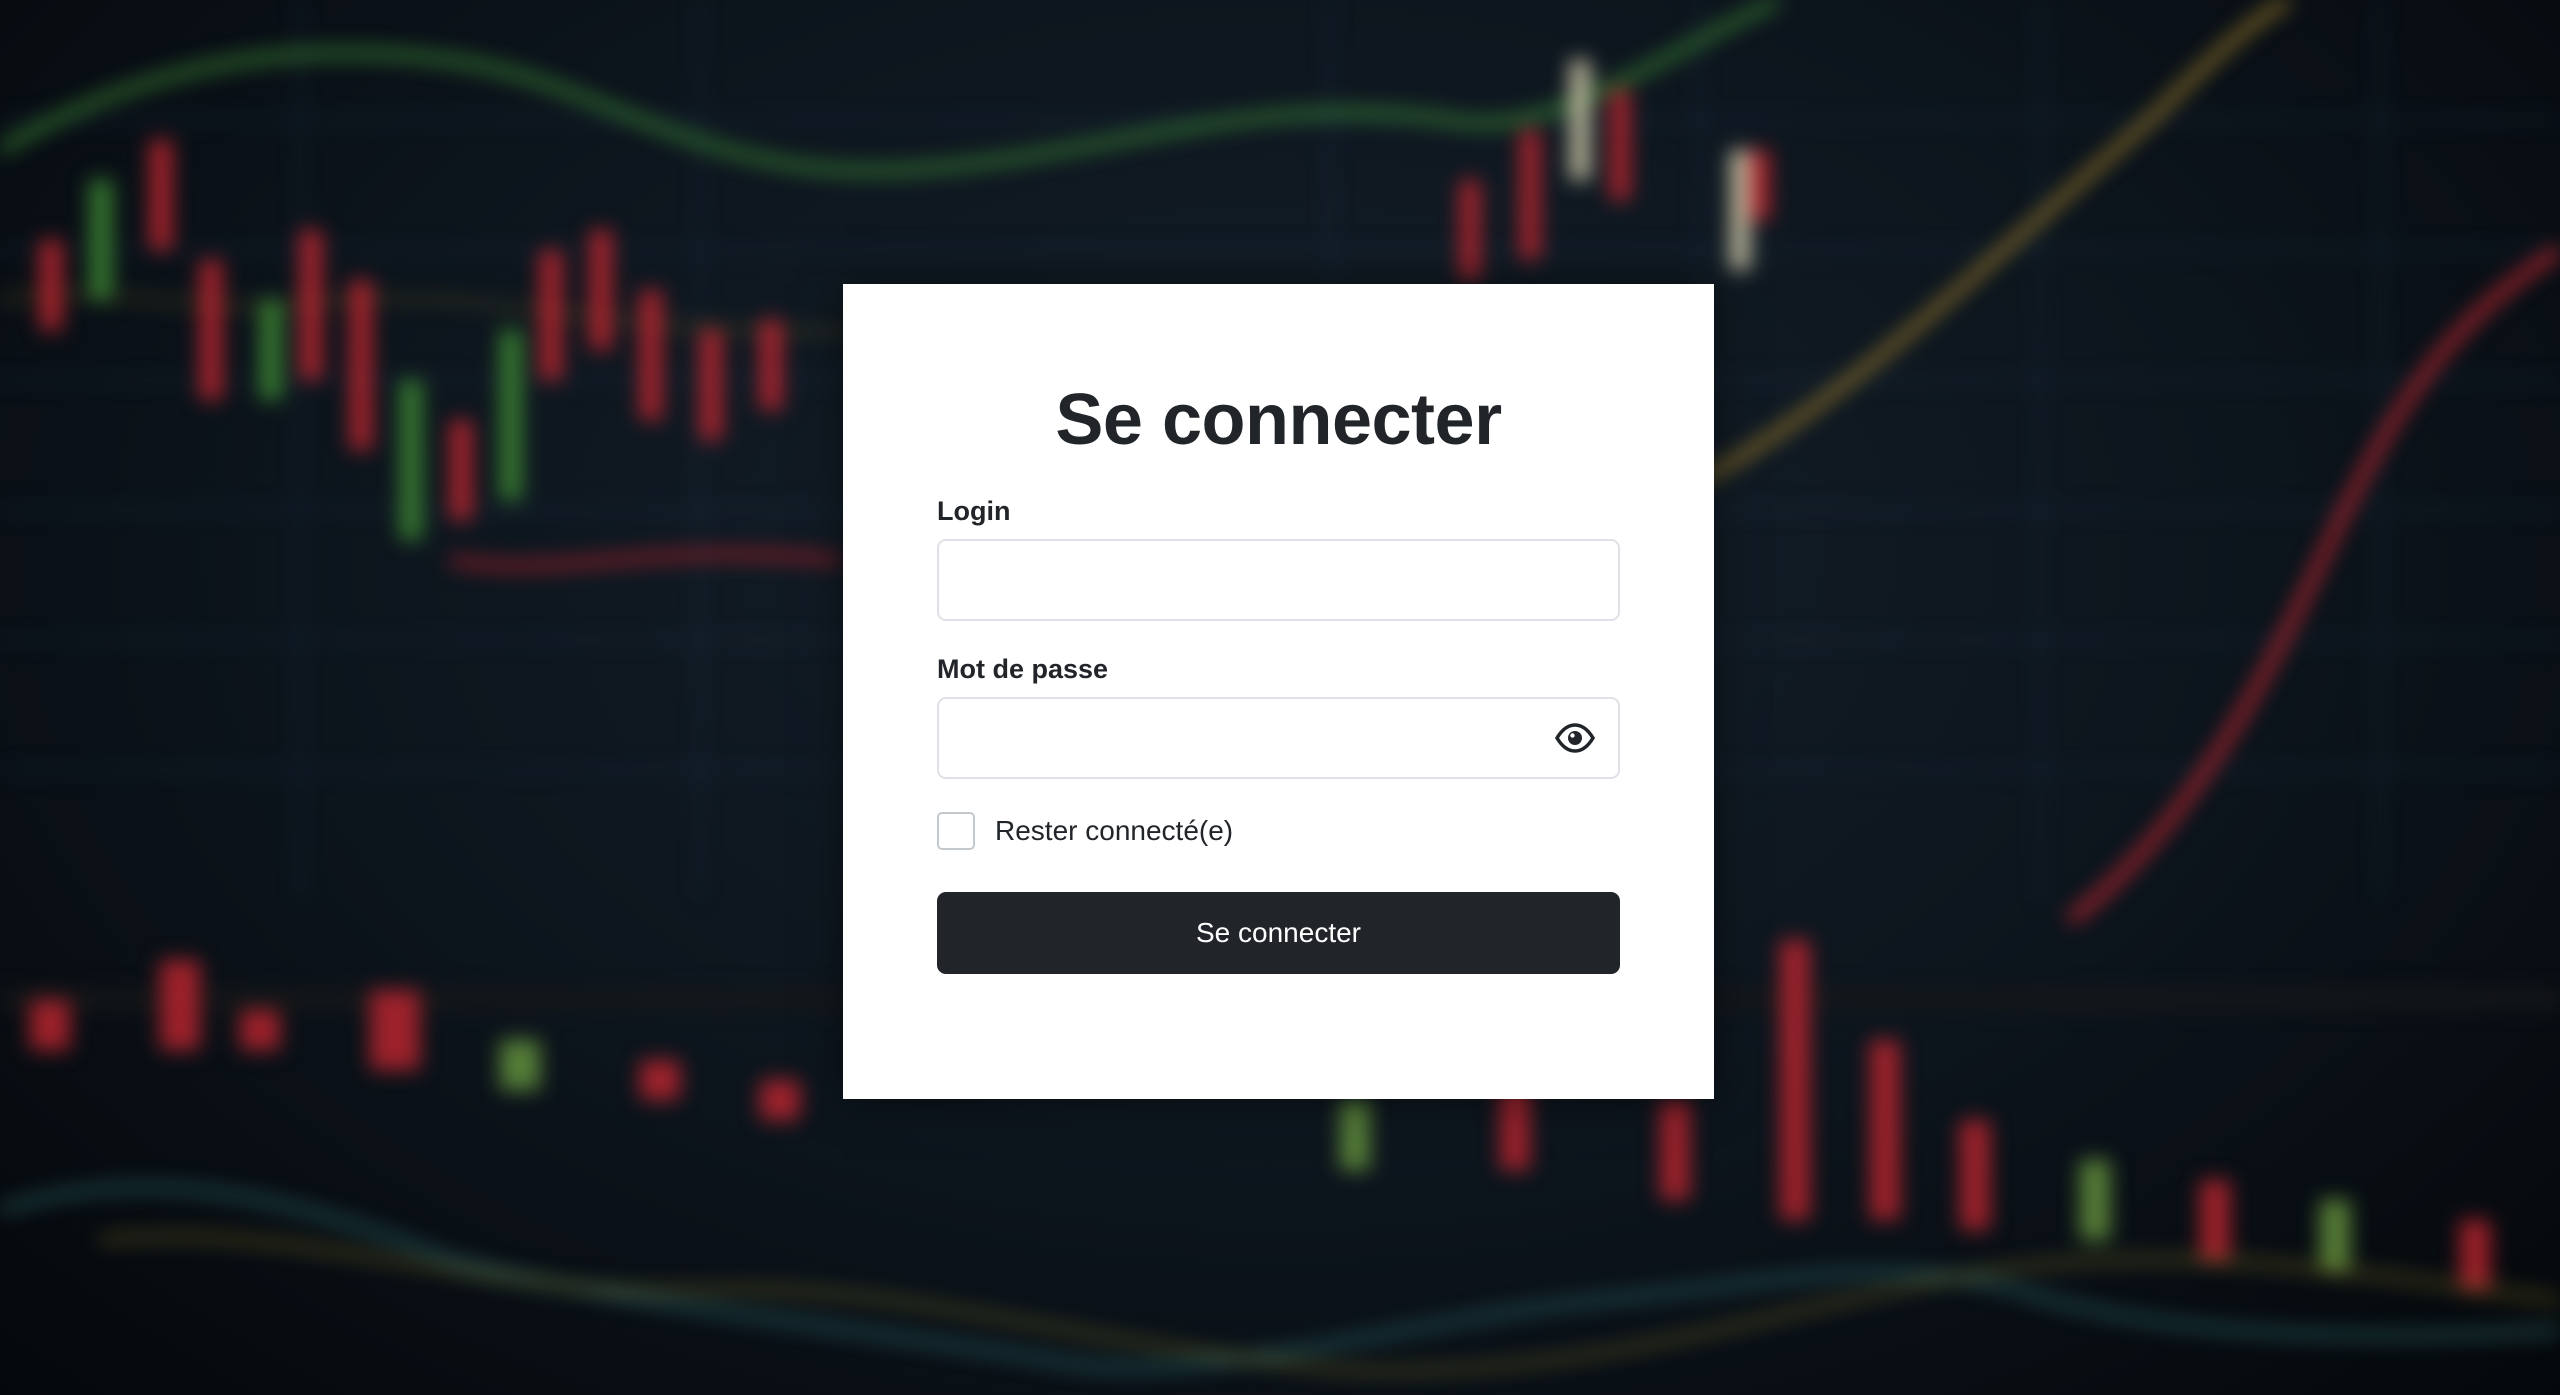  What do you see at coordinates (1278, 580) in the screenshot?
I see `login-input` at bounding box center [1278, 580].